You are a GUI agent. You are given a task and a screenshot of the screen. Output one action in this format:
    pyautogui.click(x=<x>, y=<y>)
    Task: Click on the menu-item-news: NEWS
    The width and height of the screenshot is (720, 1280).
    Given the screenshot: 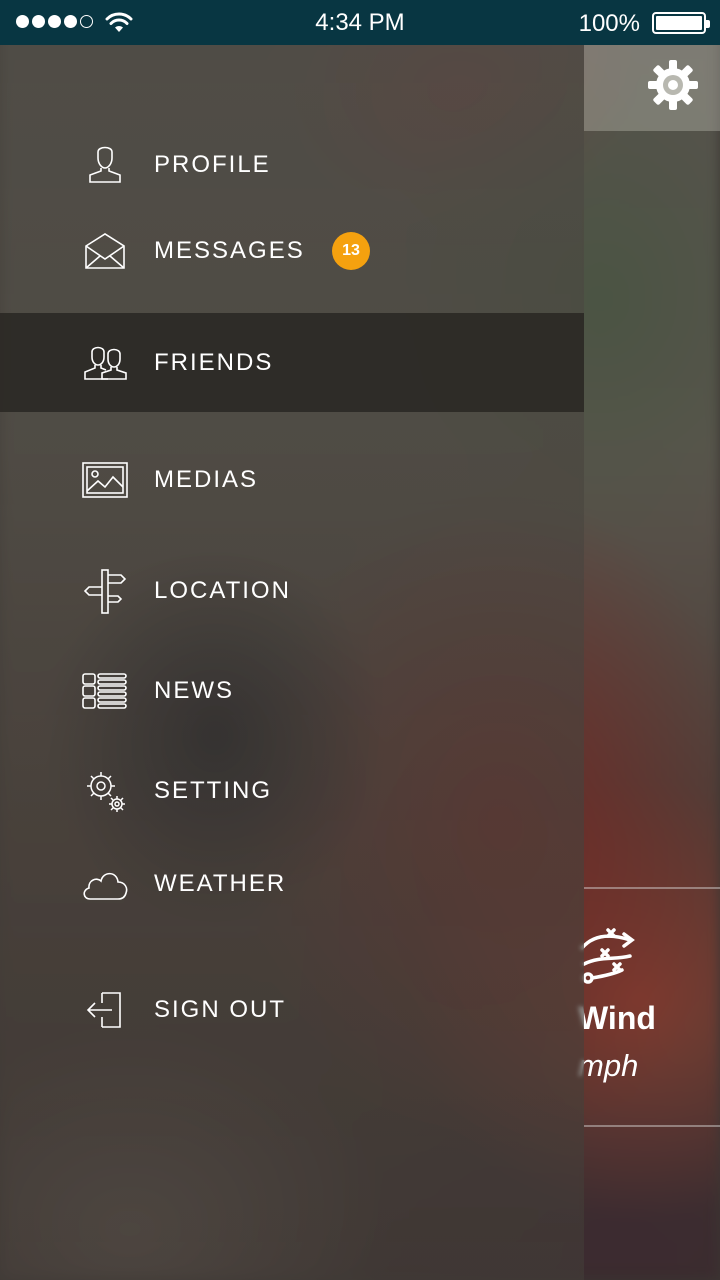 What is the action you would take?
    pyautogui.click(x=292, y=691)
    